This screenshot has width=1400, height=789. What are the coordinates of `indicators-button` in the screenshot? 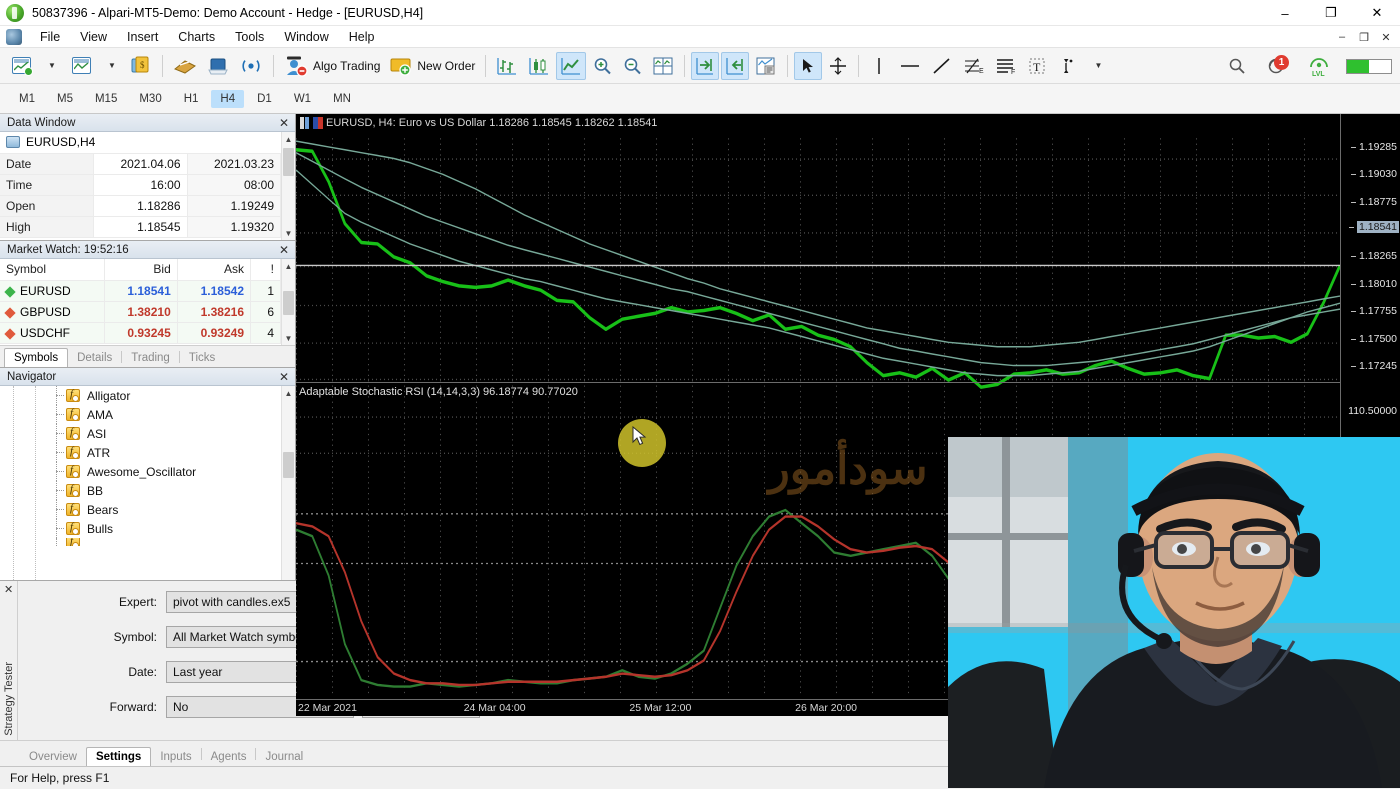 It's located at (766, 66).